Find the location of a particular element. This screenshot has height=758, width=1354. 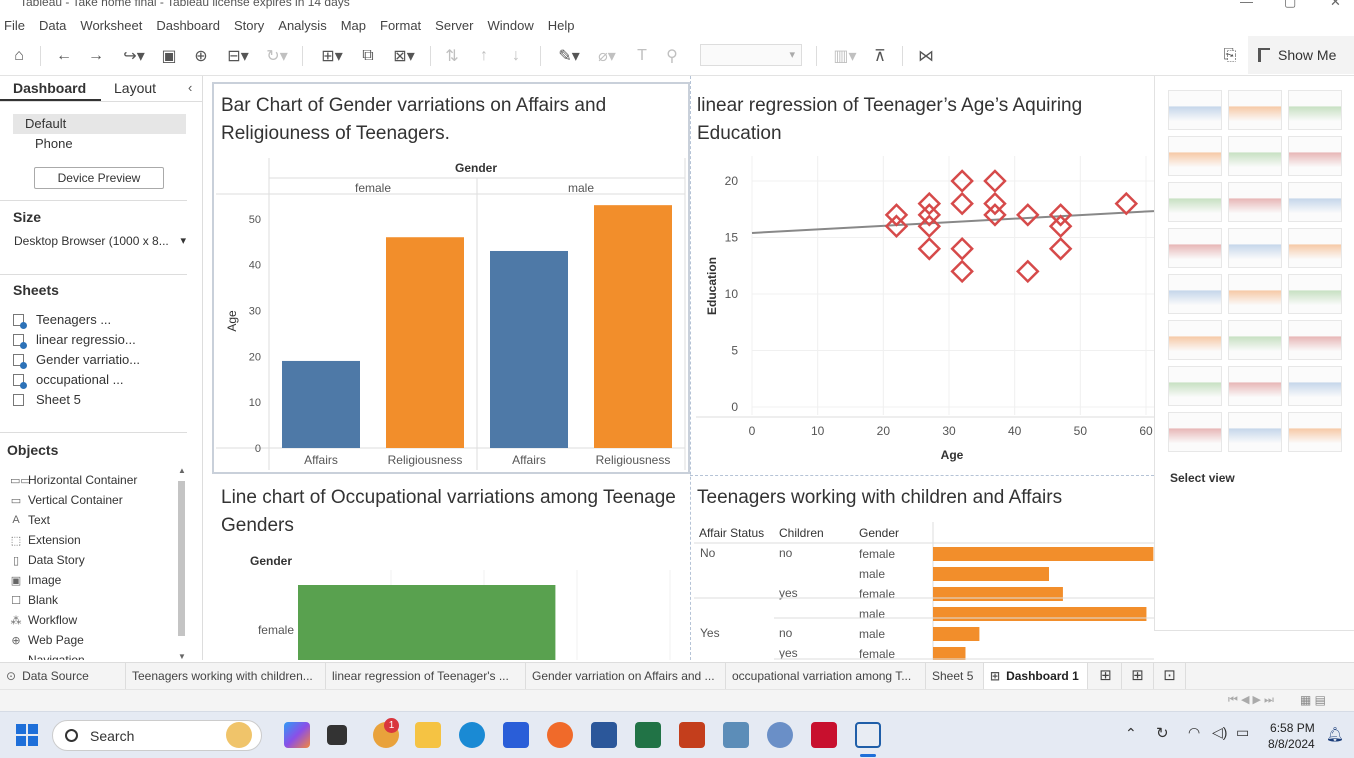

copilot-icon is located at coordinates (297, 735).